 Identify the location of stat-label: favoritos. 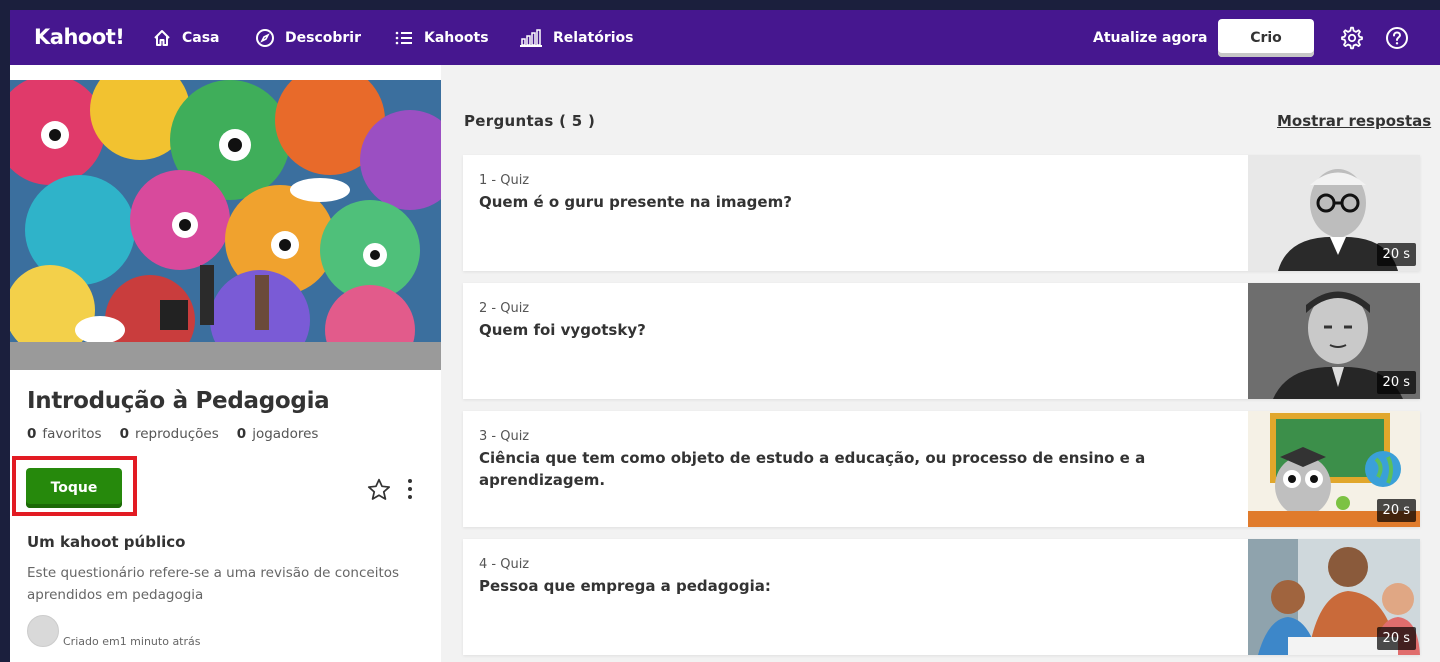
(72, 434).